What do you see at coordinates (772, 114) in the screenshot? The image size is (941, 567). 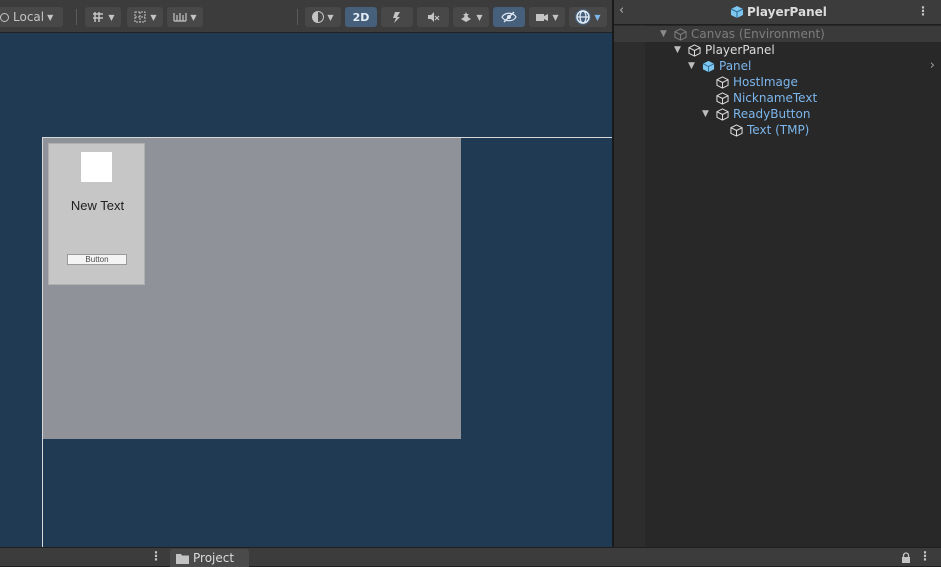 I see `hierarchy-item-label: ReadyButton` at bounding box center [772, 114].